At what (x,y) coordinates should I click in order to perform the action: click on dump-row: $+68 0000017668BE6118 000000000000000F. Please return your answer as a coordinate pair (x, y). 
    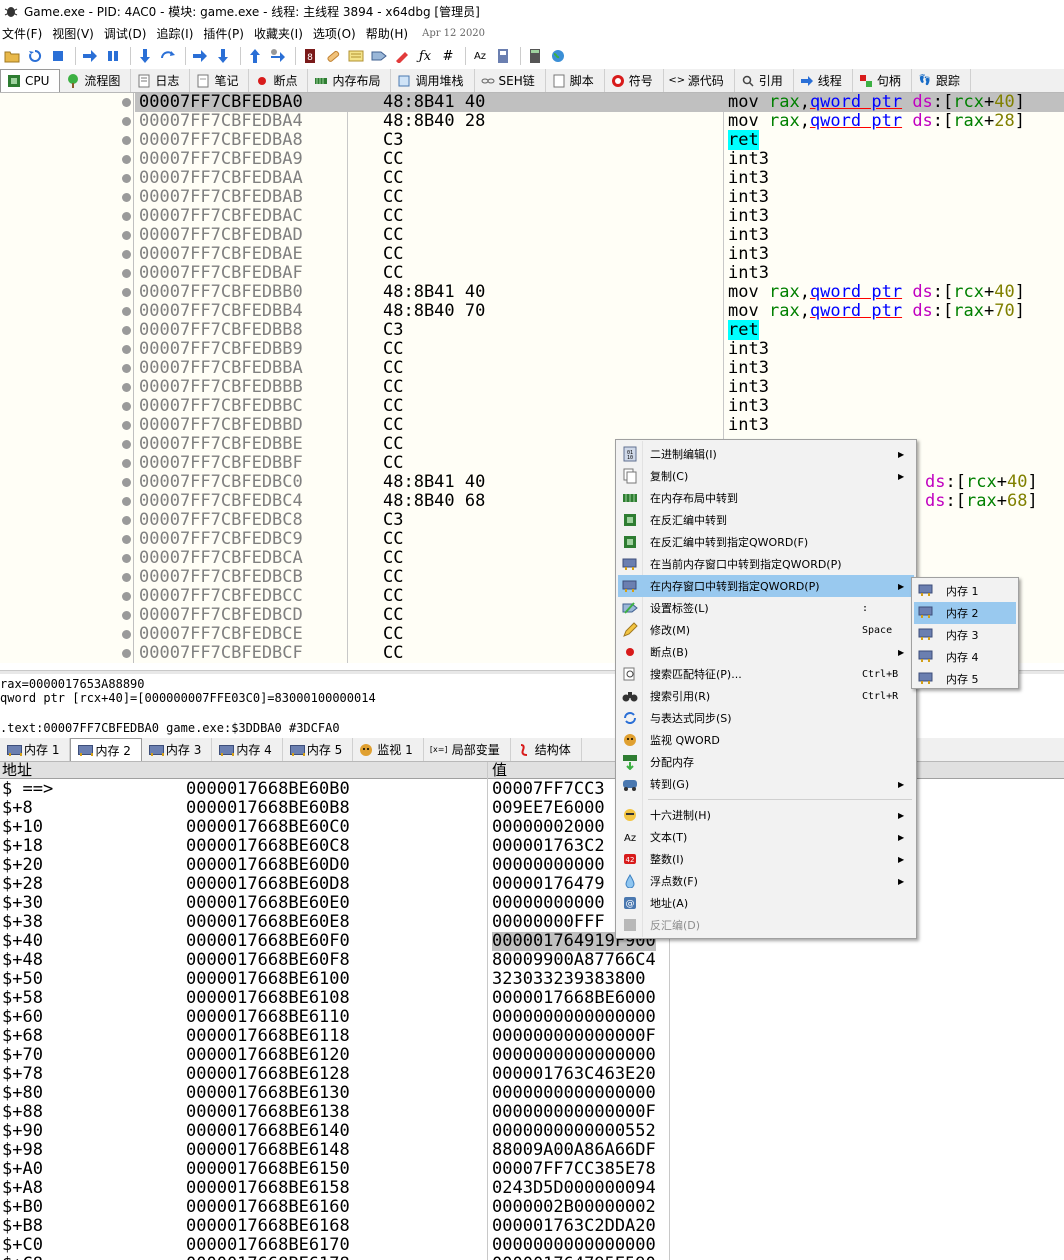
    Looking at the image, I should click on (335, 1036).